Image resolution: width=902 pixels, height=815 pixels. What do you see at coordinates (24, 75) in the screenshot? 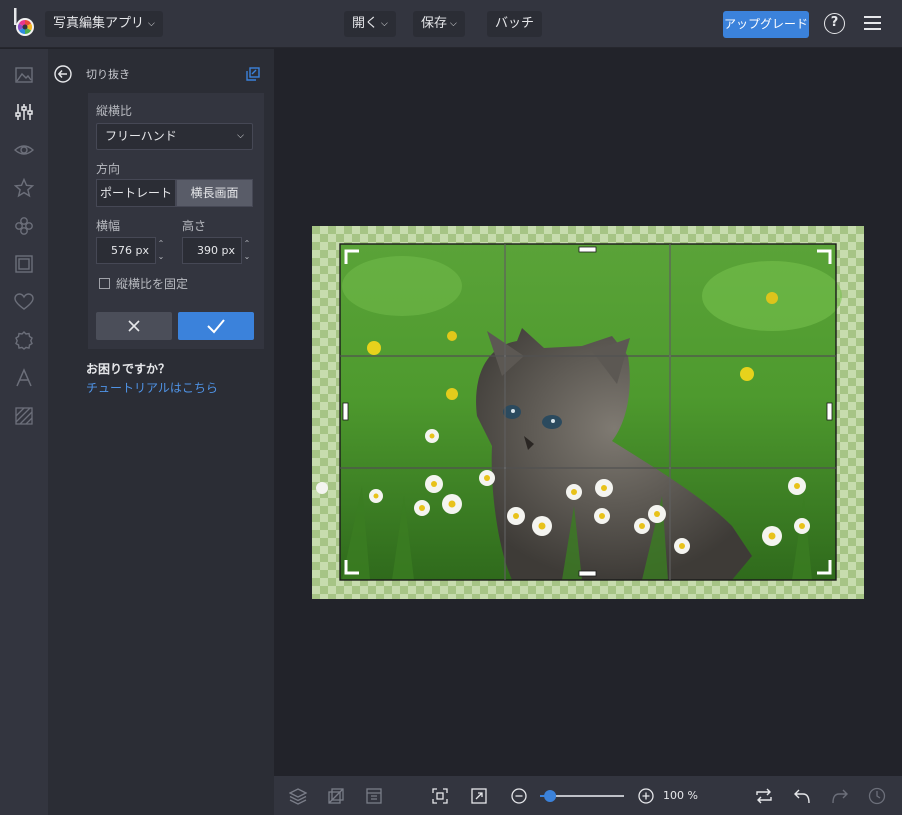
I see `image-icon` at bounding box center [24, 75].